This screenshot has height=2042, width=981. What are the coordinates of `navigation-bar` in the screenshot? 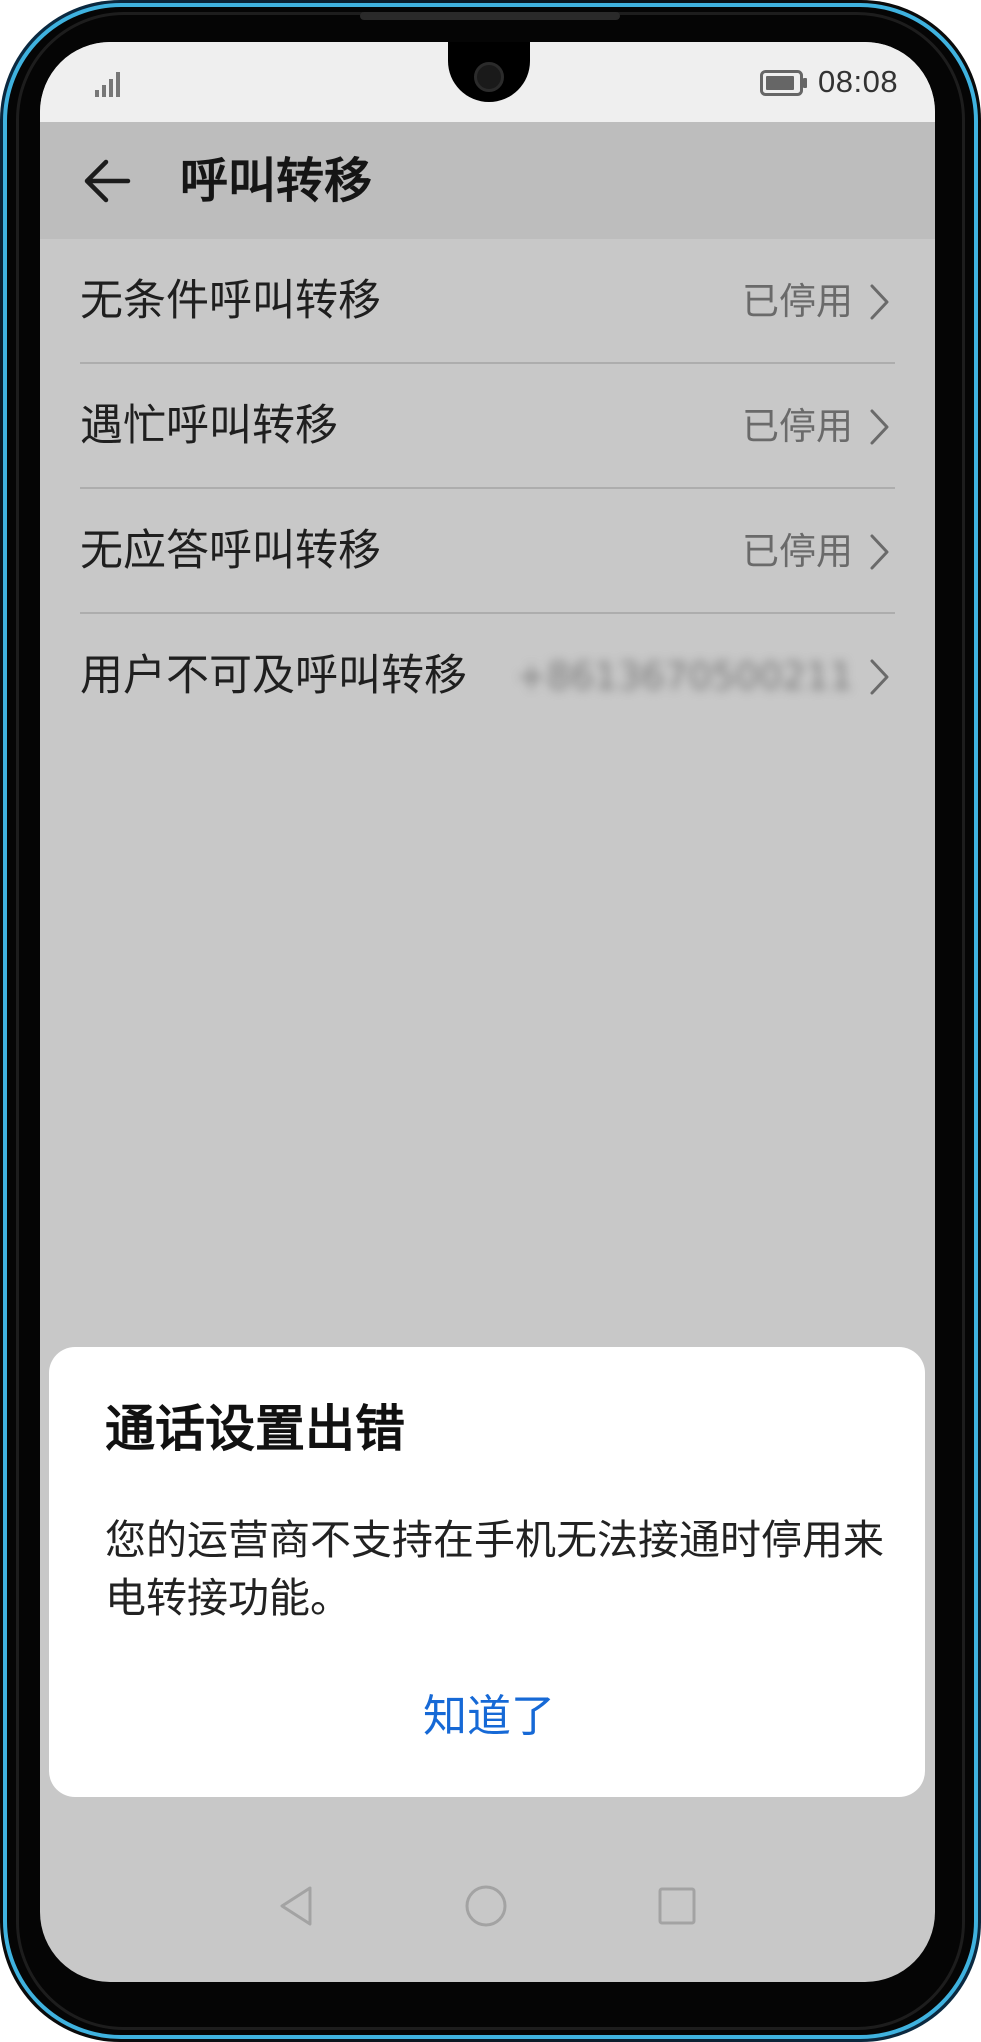 It's located at (487, 1927).